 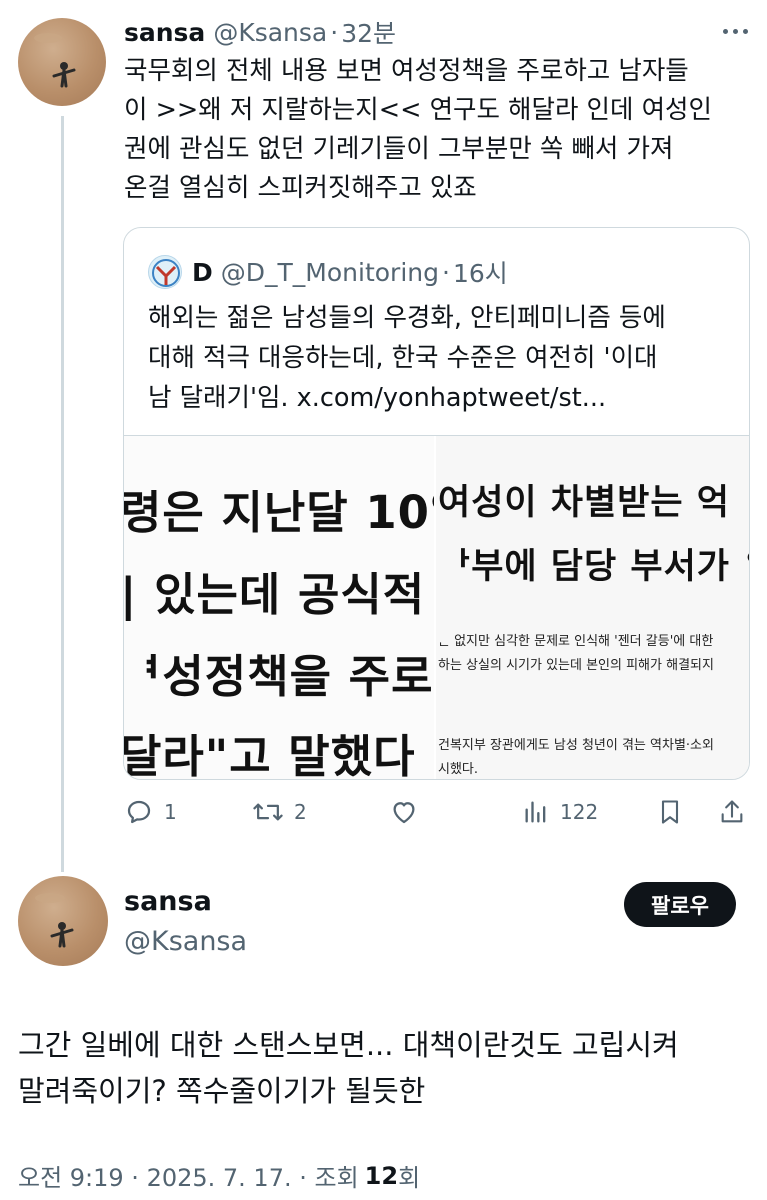 What do you see at coordinates (300, 812) in the screenshot?
I see `retweet-count: 2` at bounding box center [300, 812].